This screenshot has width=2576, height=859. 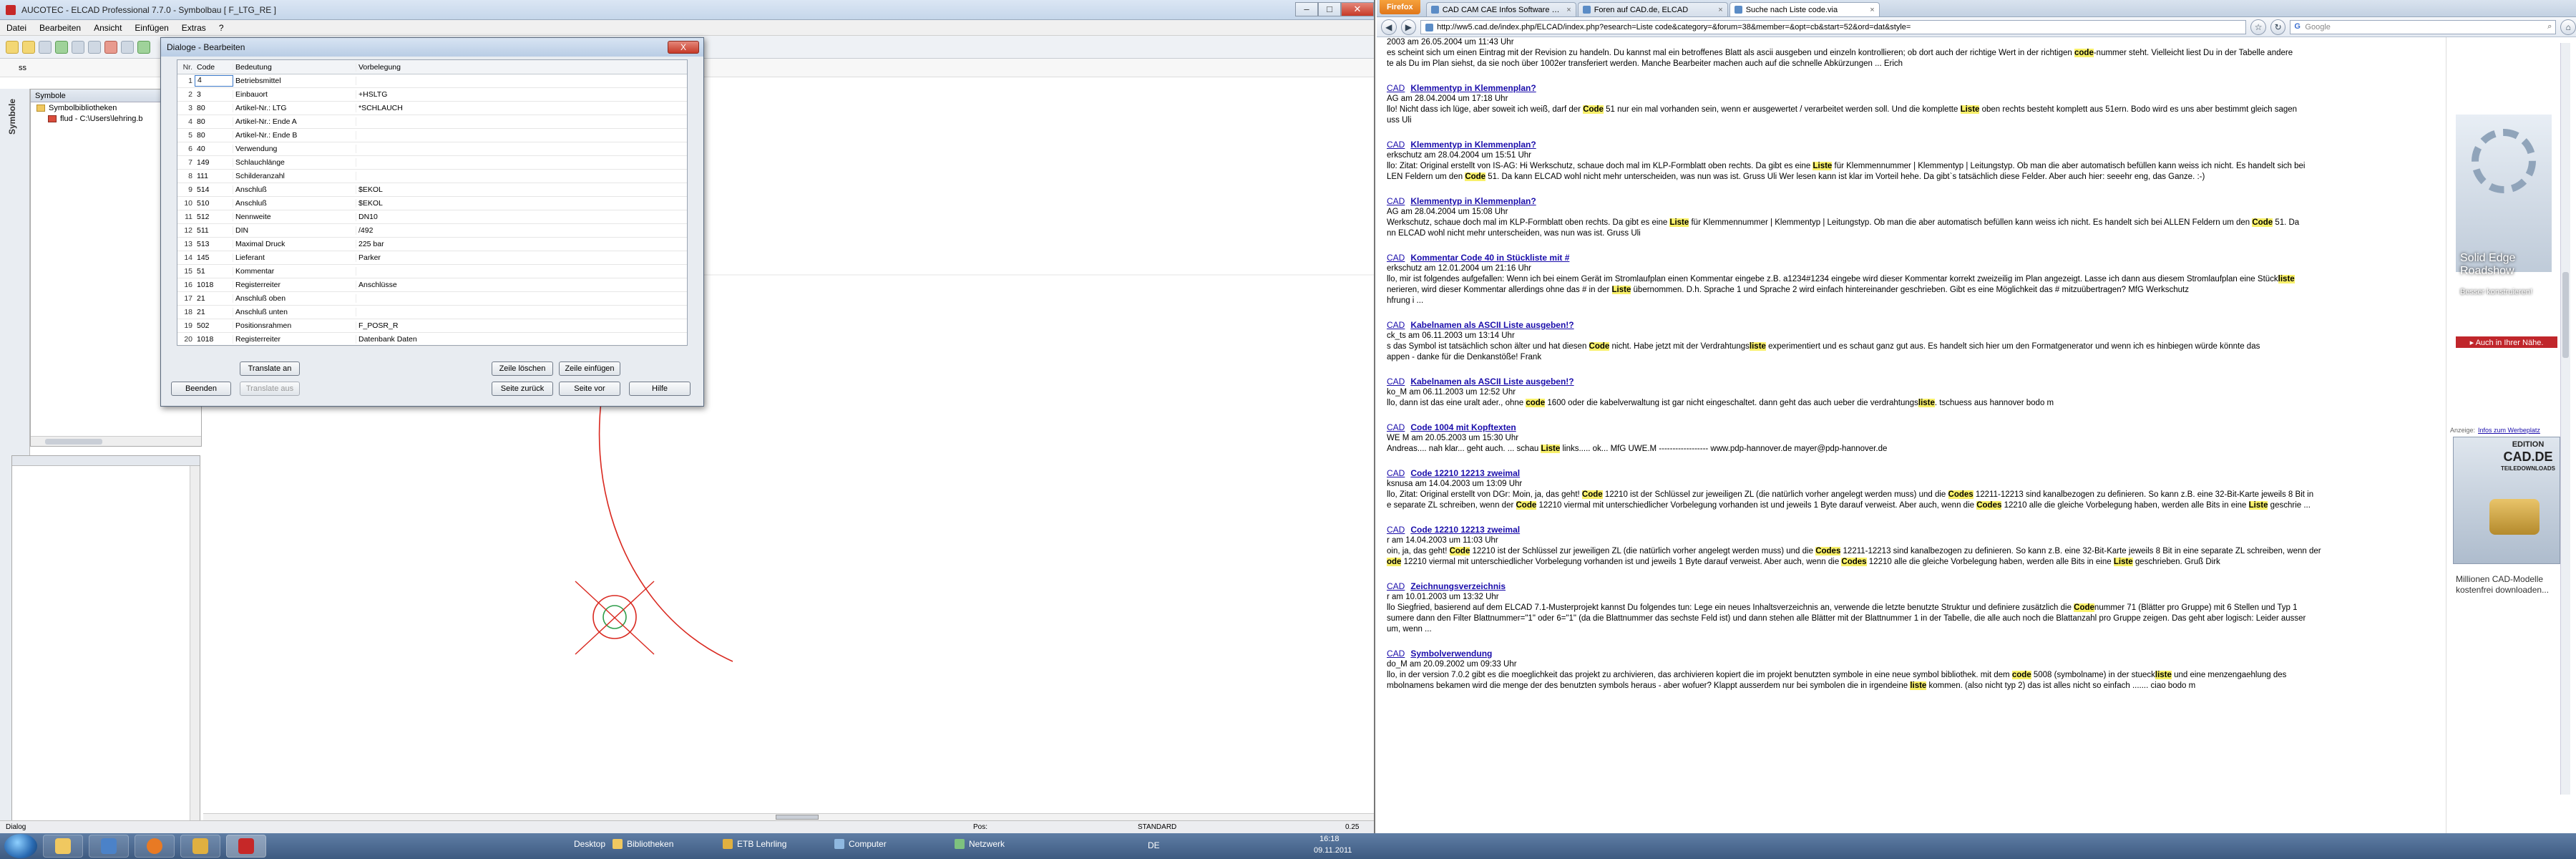 What do you see at coordinates (1463, 427) in the screenshot?
I see `result-title-link: Code 1004 mit Kopftexten` at bounding box center [1463, 427].